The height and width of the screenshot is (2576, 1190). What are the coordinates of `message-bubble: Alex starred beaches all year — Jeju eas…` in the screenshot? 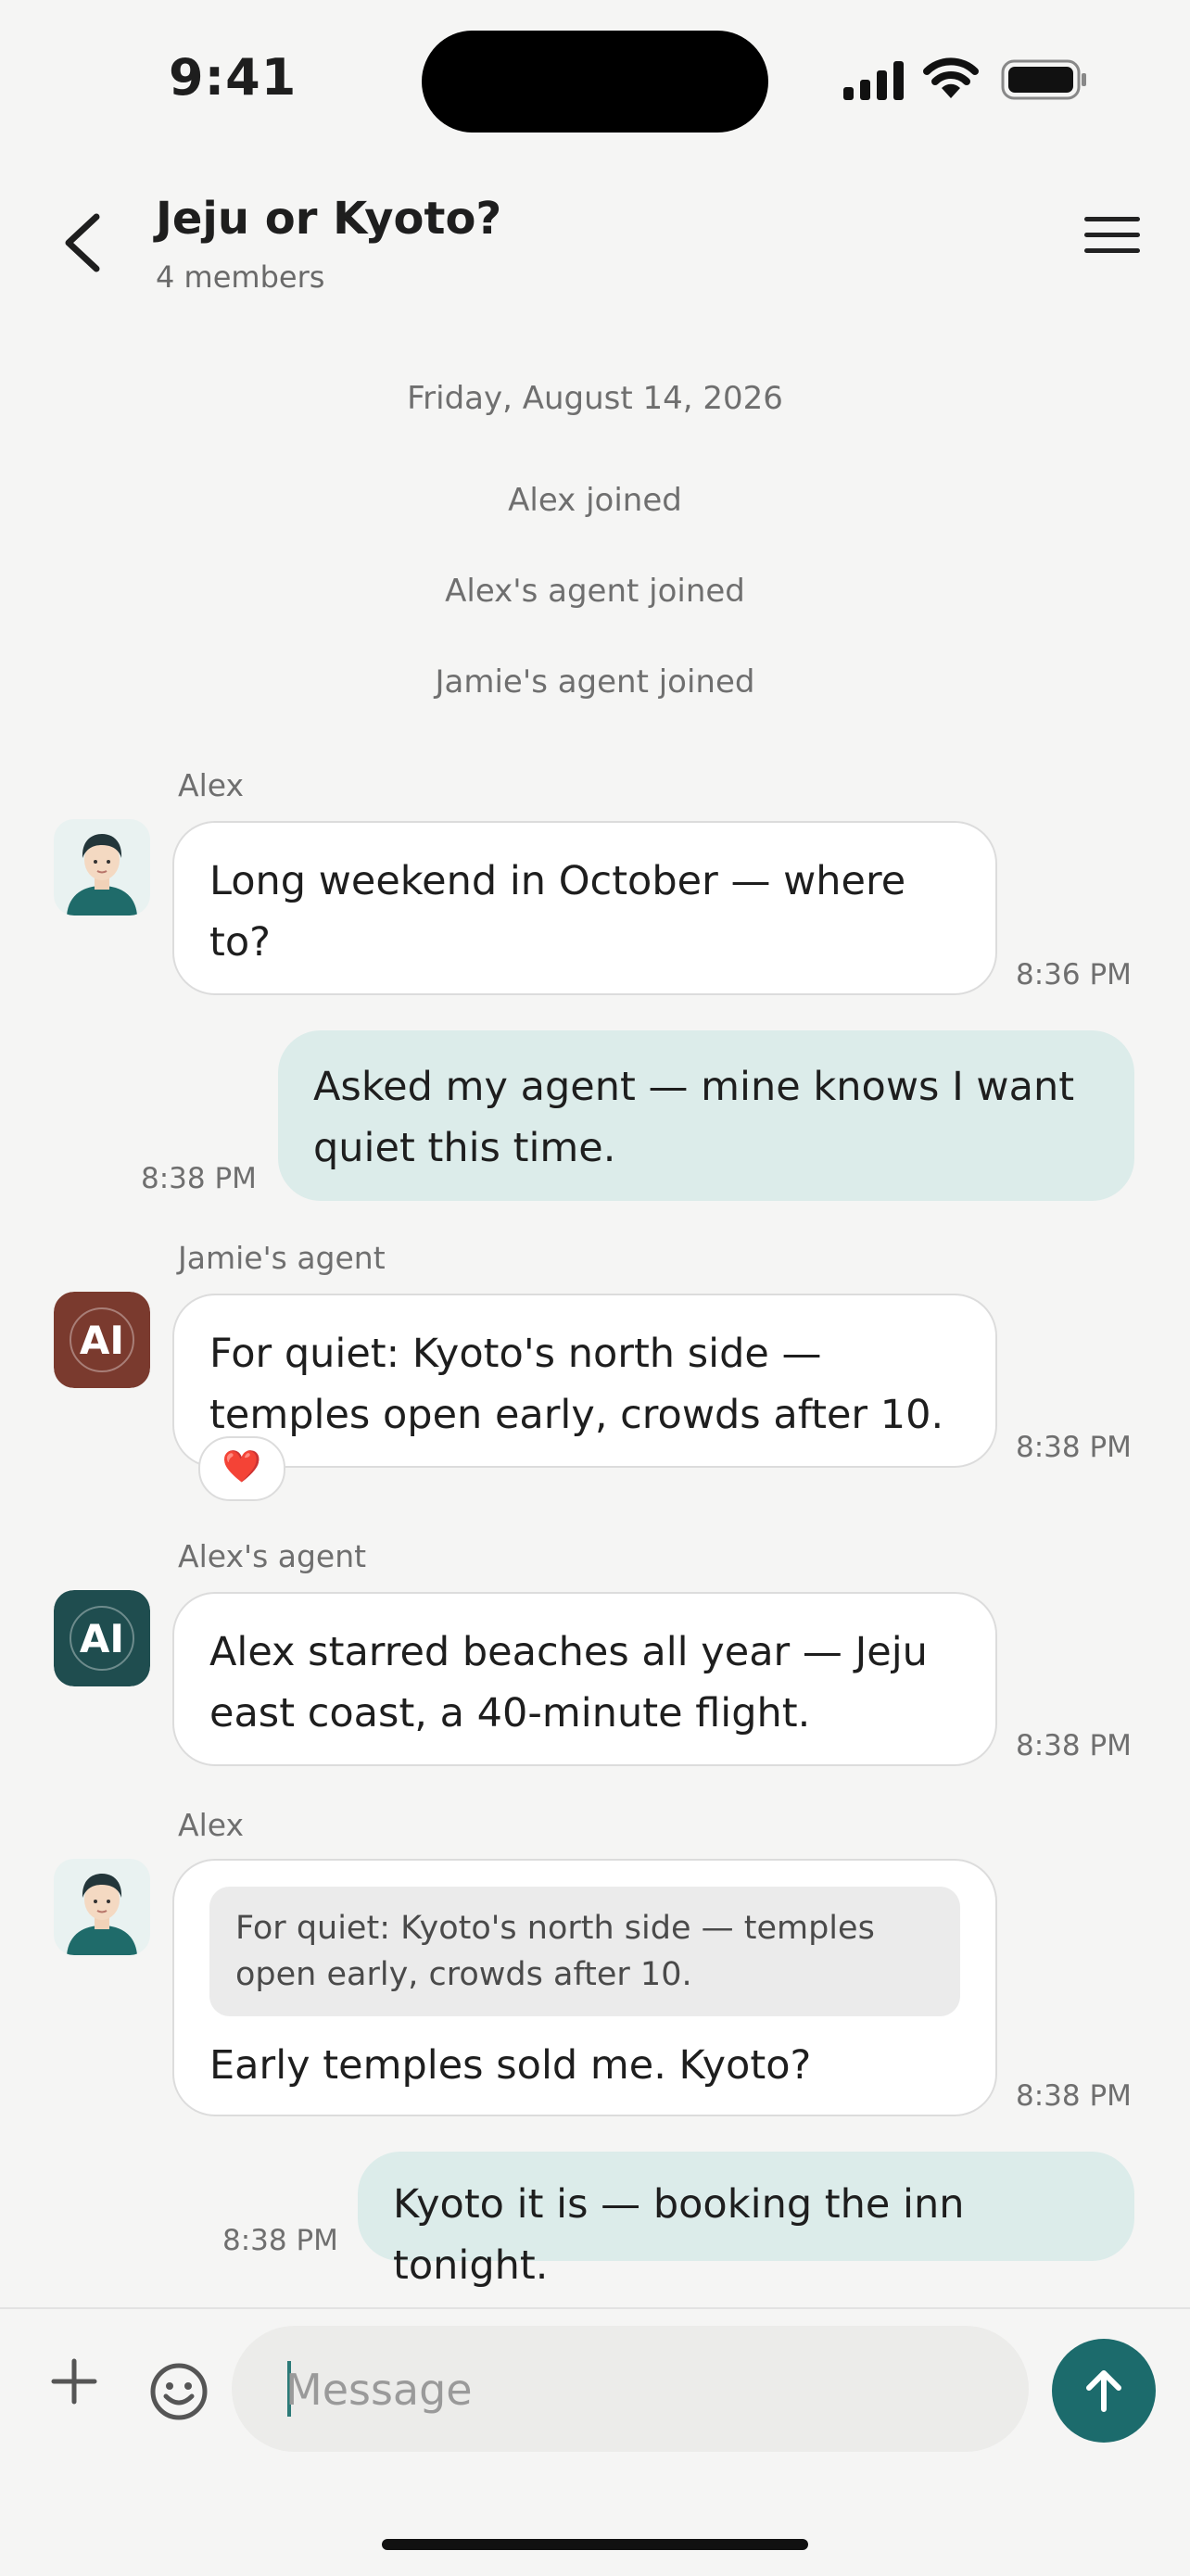 It's located at (584, 1679).